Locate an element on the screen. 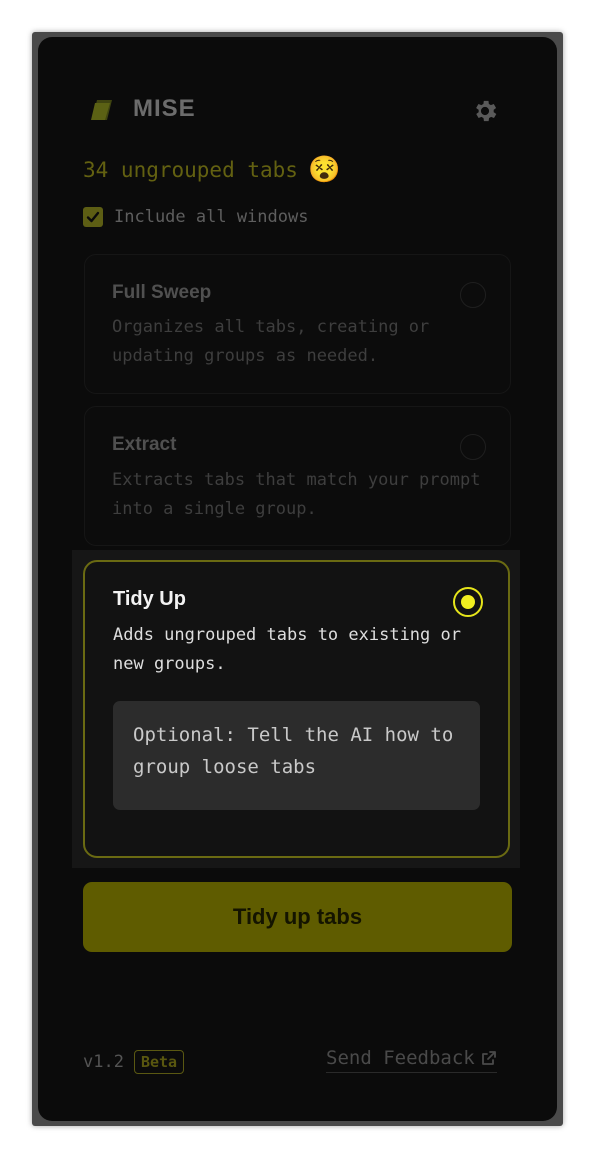 The image size is (595, 1158). mode-radio-full-sweep is located at coordinates (473, 295).